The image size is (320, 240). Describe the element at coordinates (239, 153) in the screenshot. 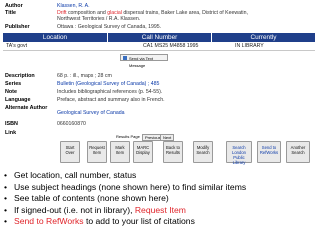

I see `search-london-public-library-button: Search London Public Library` at that location.